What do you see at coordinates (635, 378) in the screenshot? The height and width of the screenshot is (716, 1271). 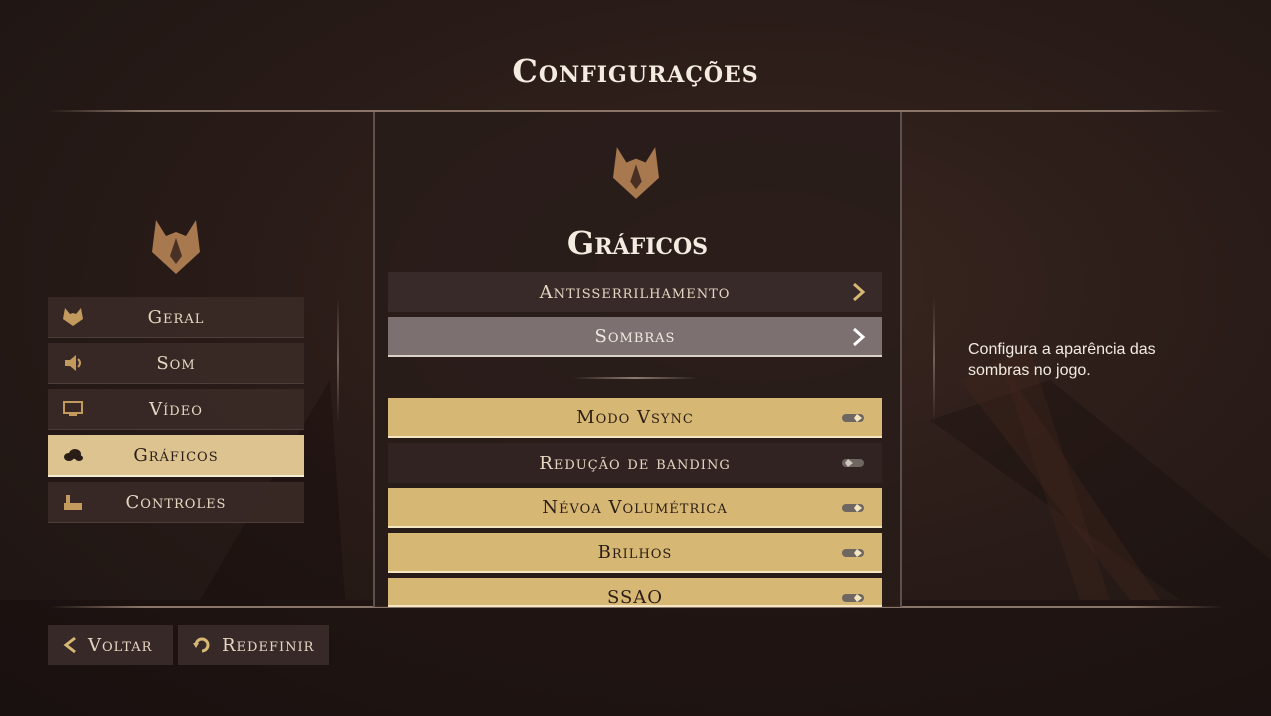 I see `section-divider` at bounding box center [635, 378].